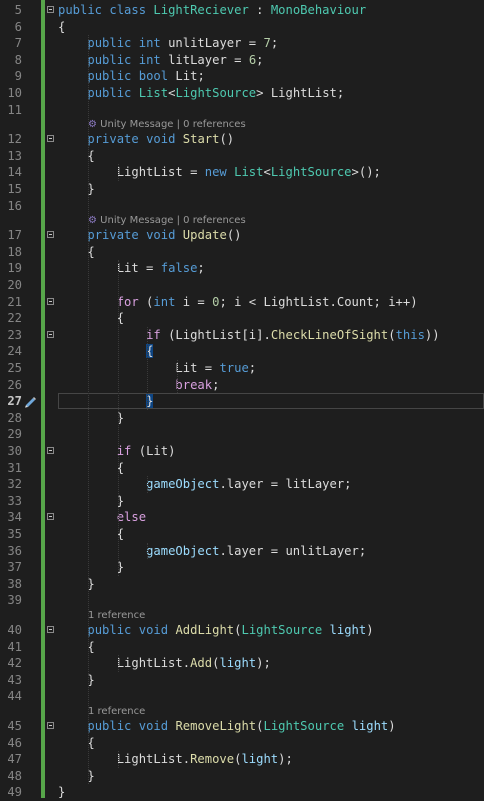 The height and width of the screenshot is (801, 484). I want to click on line-number: 37, so click(14, 567).